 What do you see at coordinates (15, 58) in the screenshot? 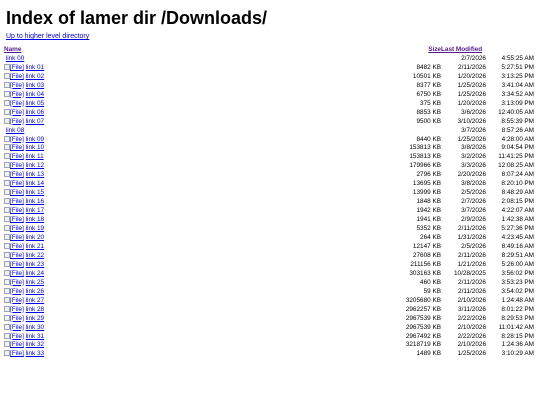
I see `folder-link: link 00` at bounding box center [15, 58].